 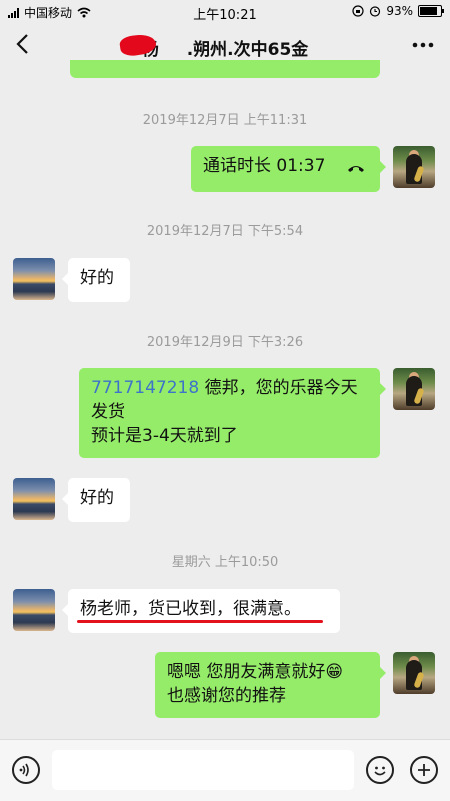 I want to click on plus-icon, so click(x=424, y=770).